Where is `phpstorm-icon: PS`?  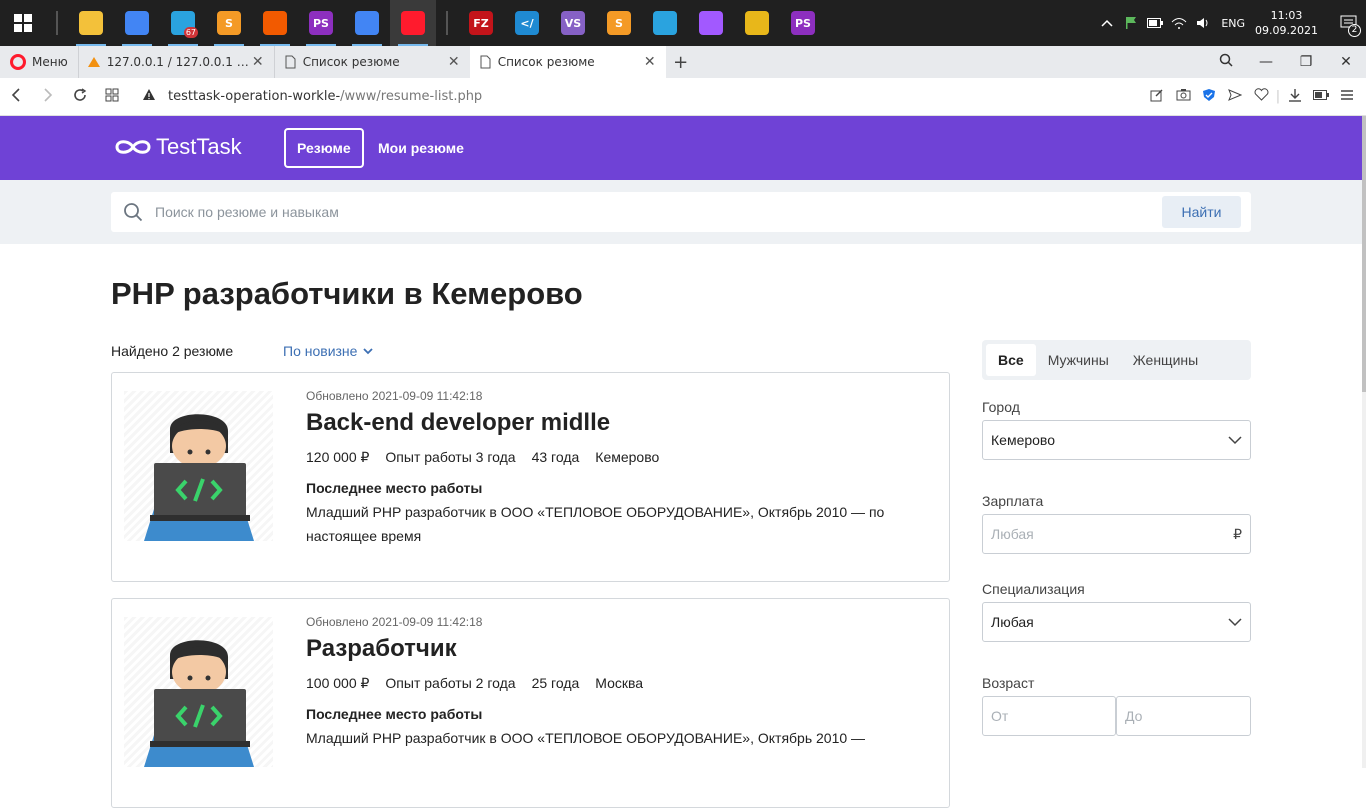 phpstorm-icon: PS is located at coordinates (321, 23).